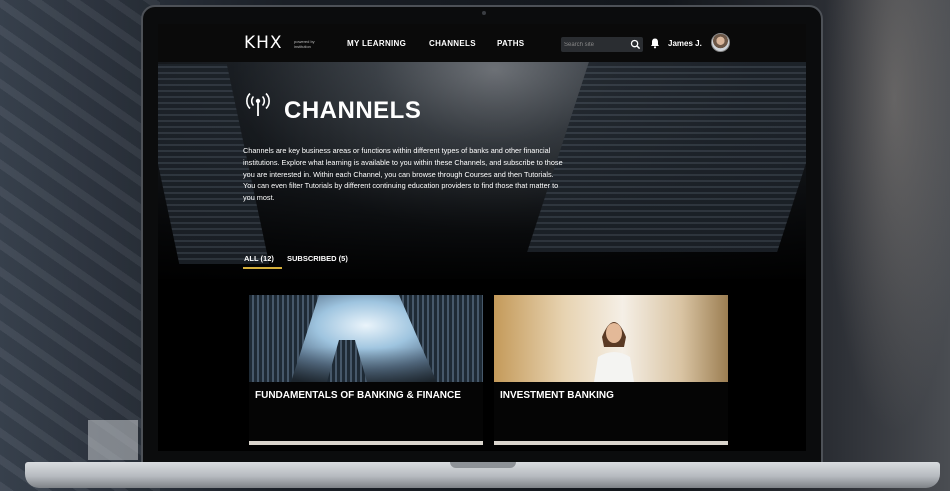  What do you see at coordinates (259, 258) in the screenshot?
I see `tab-all: ALL (12)` at bounding box center [259, 258].